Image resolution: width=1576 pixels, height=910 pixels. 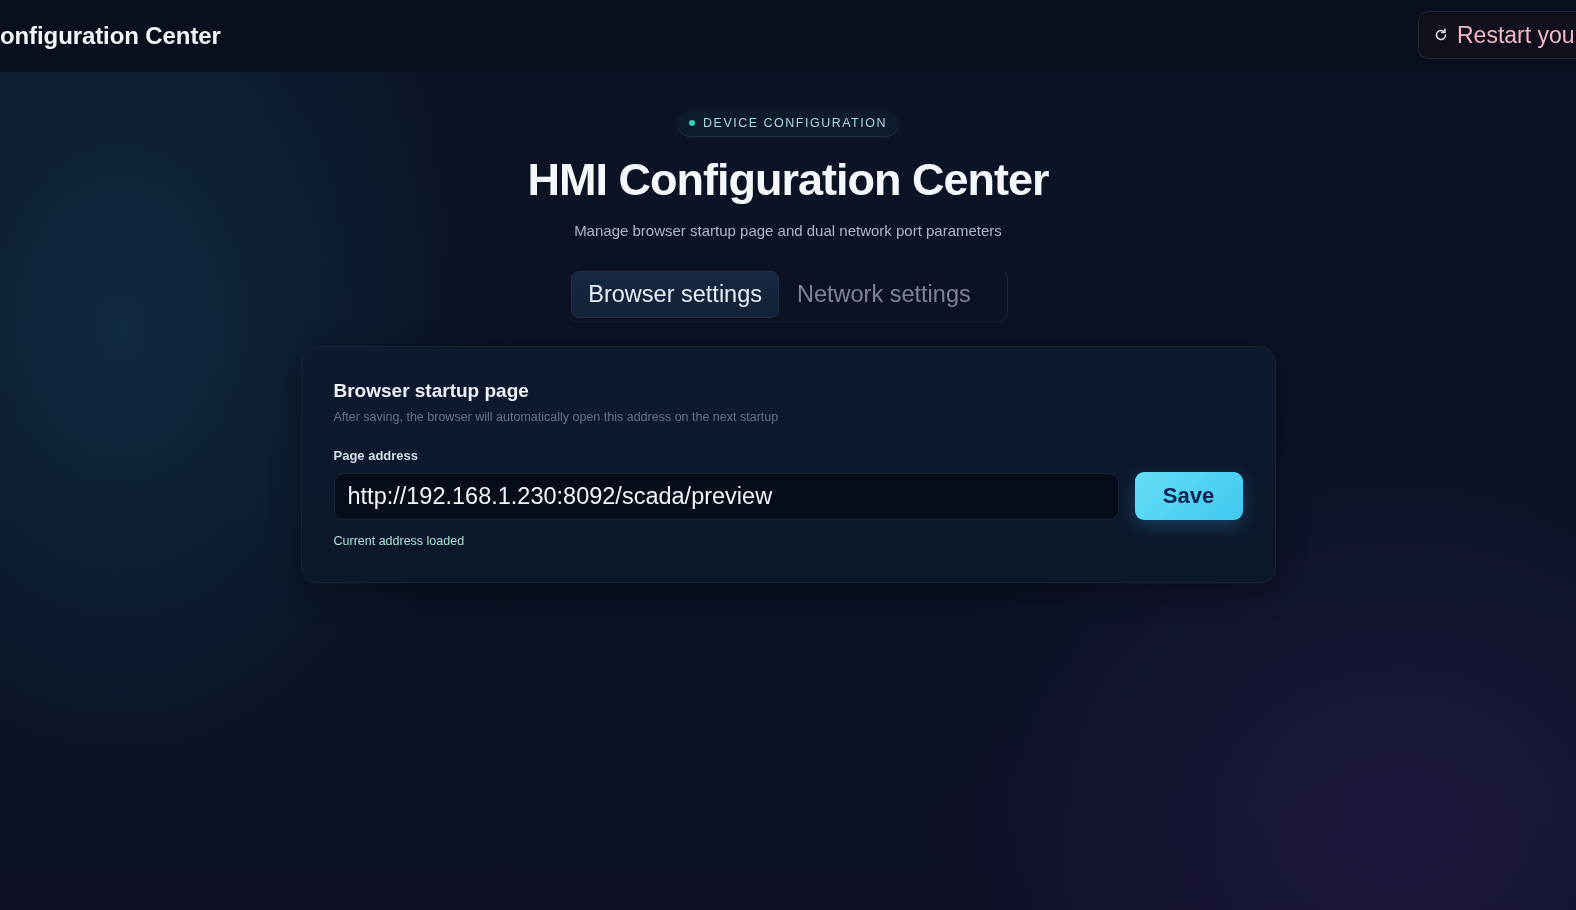 What do you see at coordinates (431, 391) in the screenshot?
I see `card-title: Browser startup page` at bounding box center [431, 391].